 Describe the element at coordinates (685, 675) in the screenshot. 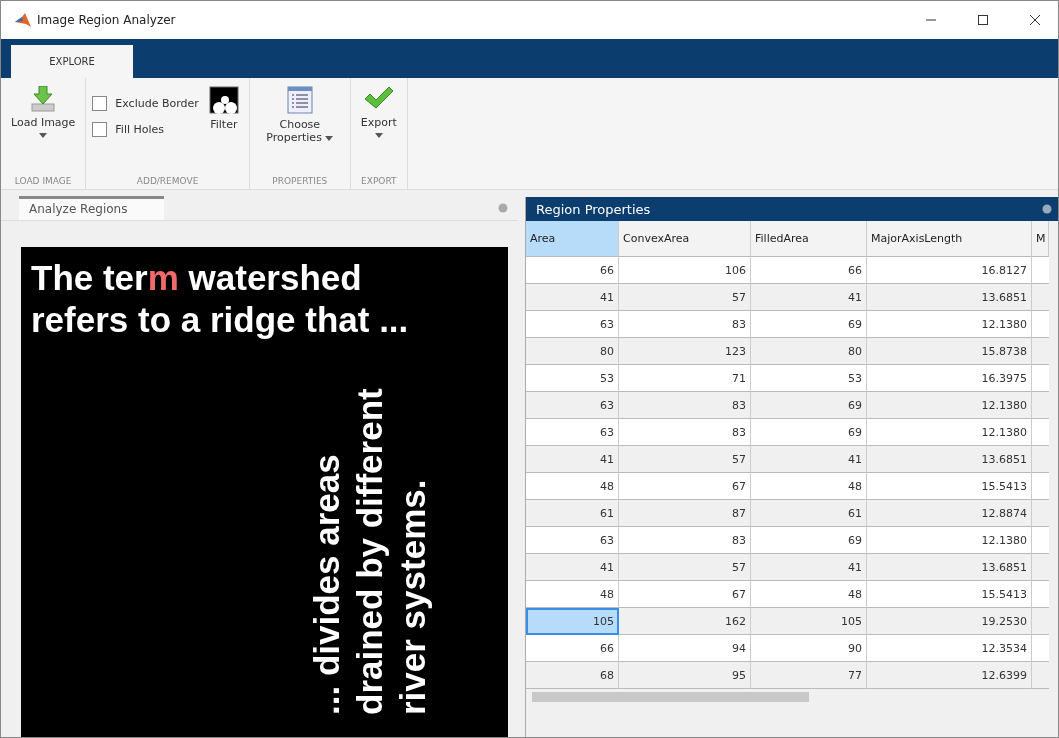

I see `table-cell: 95` at that location.